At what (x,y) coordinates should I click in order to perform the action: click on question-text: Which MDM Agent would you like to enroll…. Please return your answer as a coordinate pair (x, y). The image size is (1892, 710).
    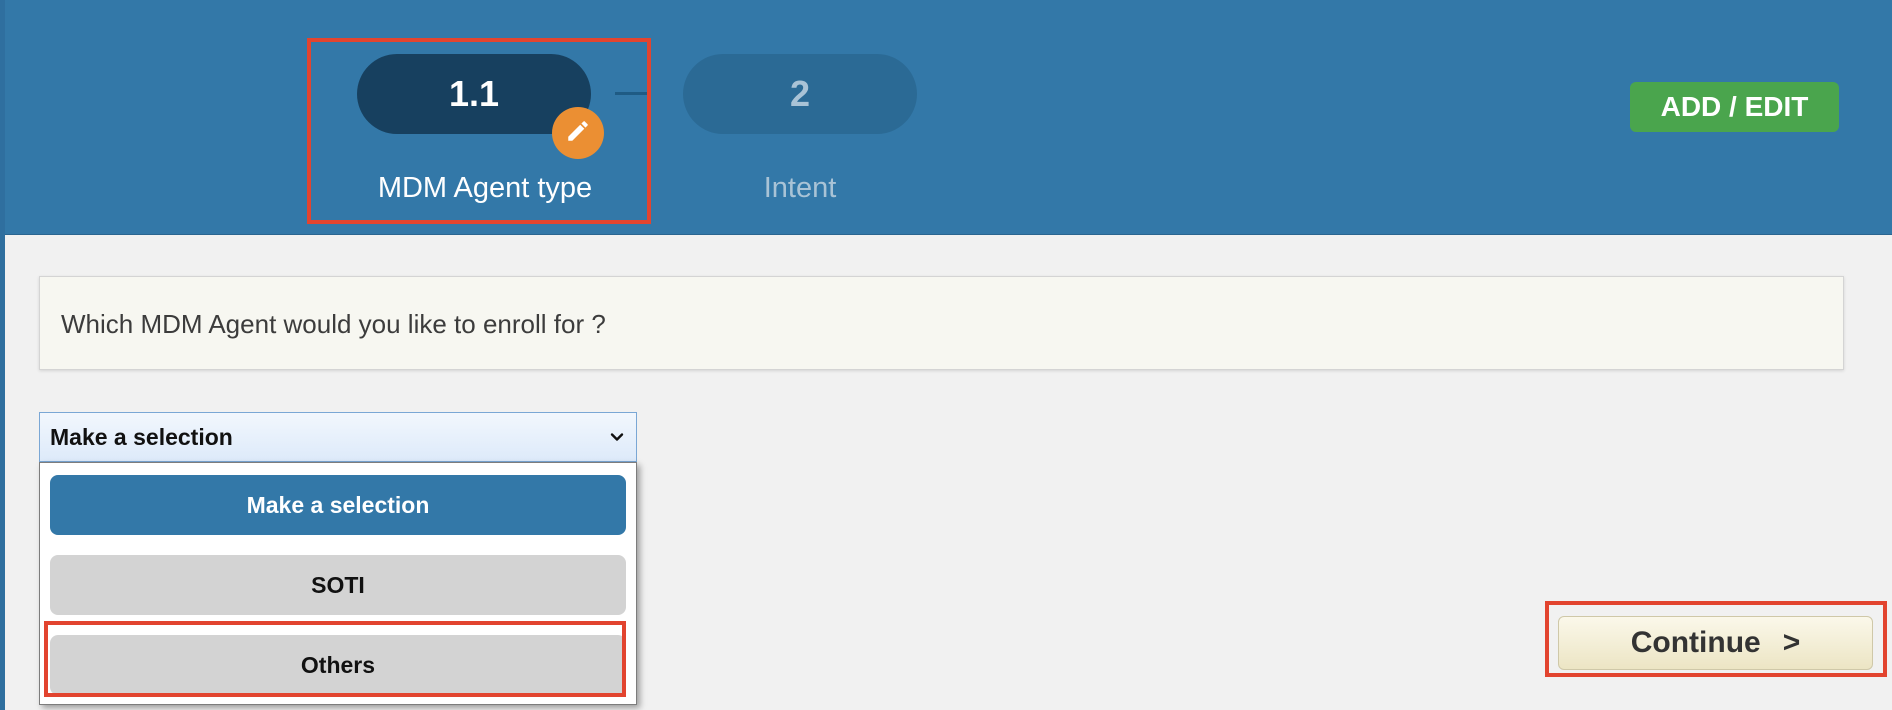
    Looking at the image, I should click on (333, 324).